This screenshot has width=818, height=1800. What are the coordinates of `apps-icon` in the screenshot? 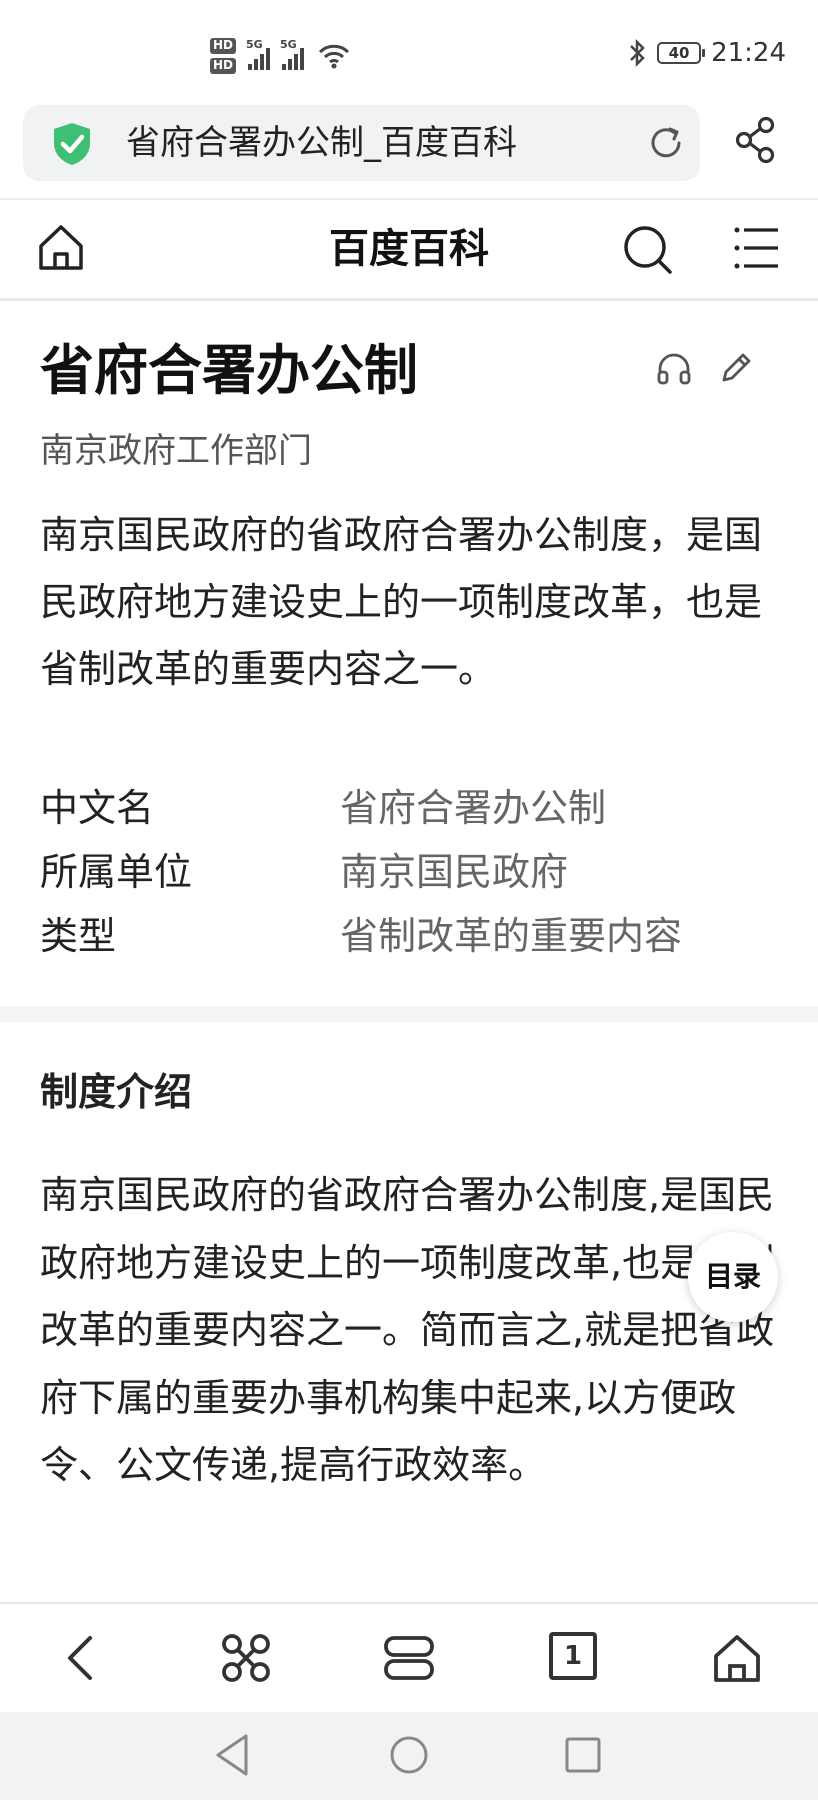 It's located at (246, 1658).